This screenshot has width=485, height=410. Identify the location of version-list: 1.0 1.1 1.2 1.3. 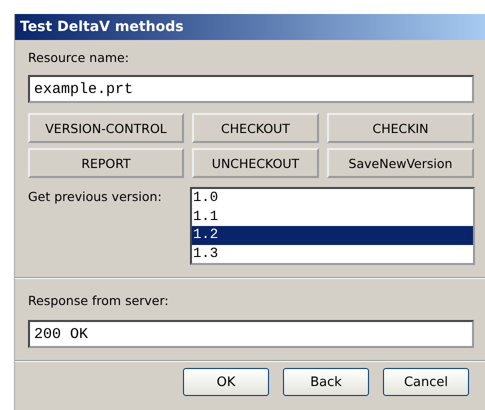
(332, 226).